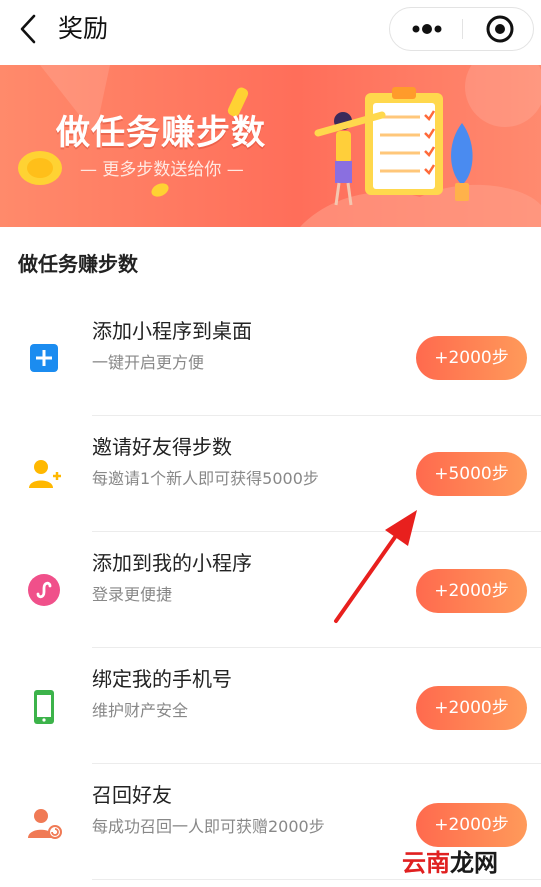 This screenshot has width=541, height=887. Describe the element at coordinates (498, 29) in the screenshot. I see `close-target-icon` at that location.